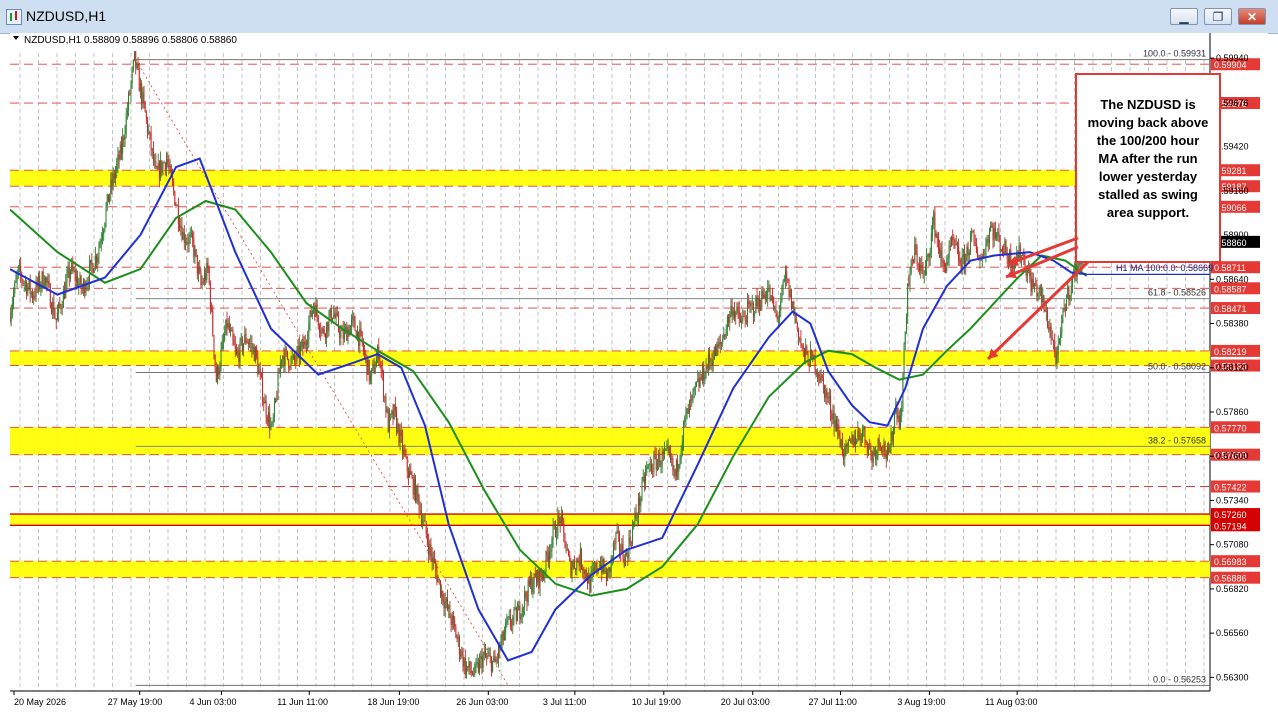 Image resolution: width=1278 pixels, height=722 pixels. What do you see at coordinates (1184, 16) in the screenshot?
I see `minimize-button: ▁` at bounding box center [1184, 16].